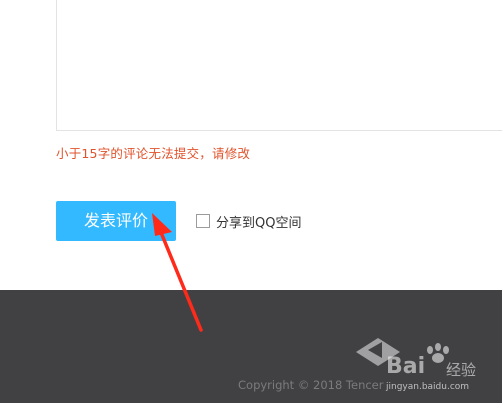  What do you see at coordinates (259, 223) in the screenshot?
I see `share-label: 分享到QQ空间` at bounding box center [259, 223].